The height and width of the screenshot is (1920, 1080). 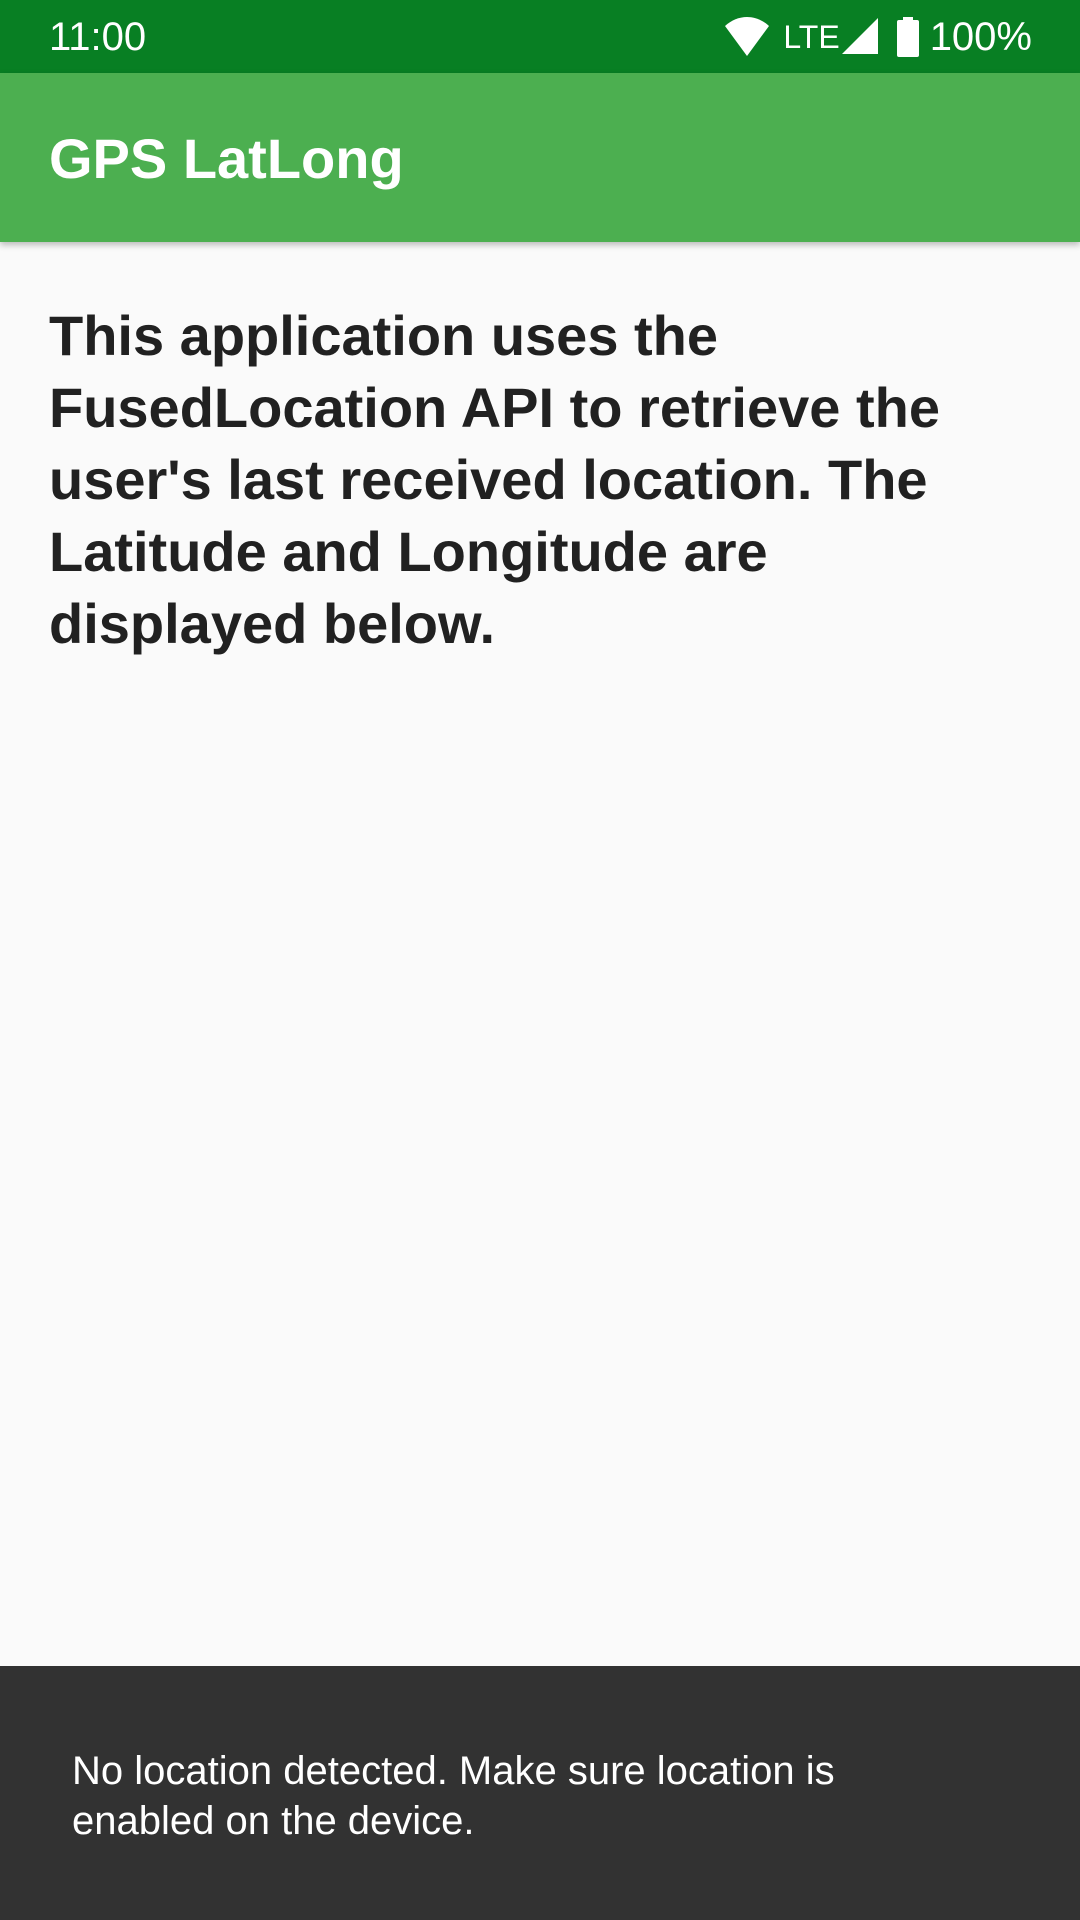 What do you see at coordinates (540, 36) in the screenshot?
I see `status-bar: 11:00 LTE 100%` at bounding box center [540, 36].